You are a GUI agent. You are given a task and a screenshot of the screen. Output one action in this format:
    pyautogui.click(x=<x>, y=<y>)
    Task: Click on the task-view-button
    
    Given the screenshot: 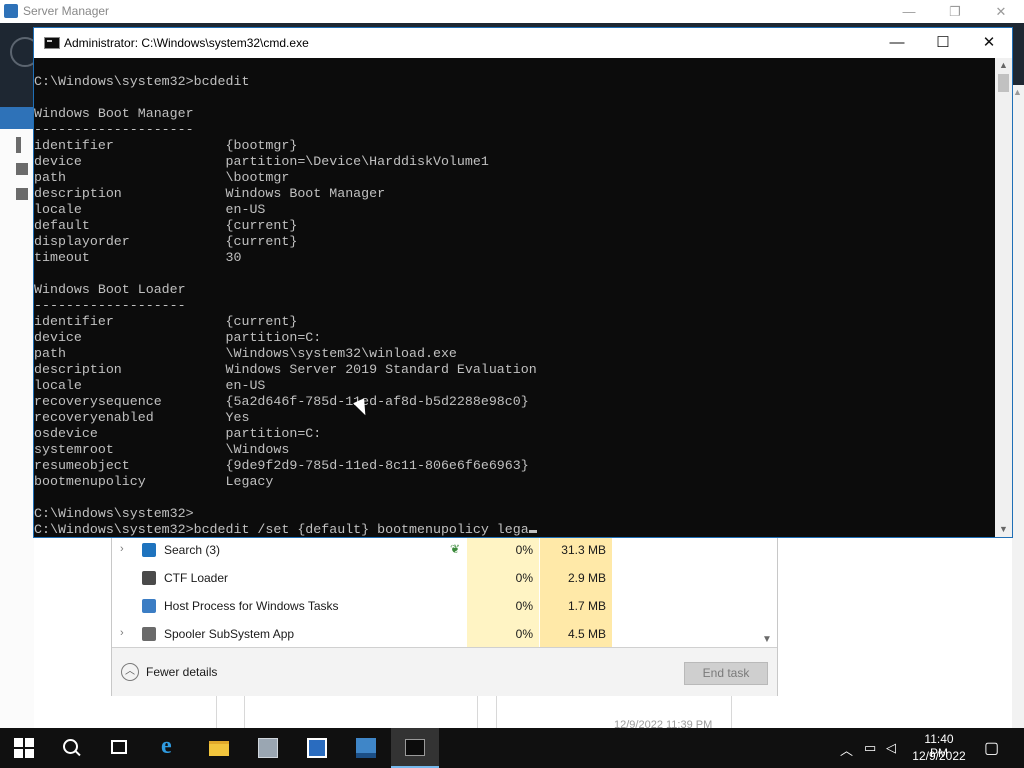 What is the action you would take?
    pyautogui.click(x=120, y=748)
    